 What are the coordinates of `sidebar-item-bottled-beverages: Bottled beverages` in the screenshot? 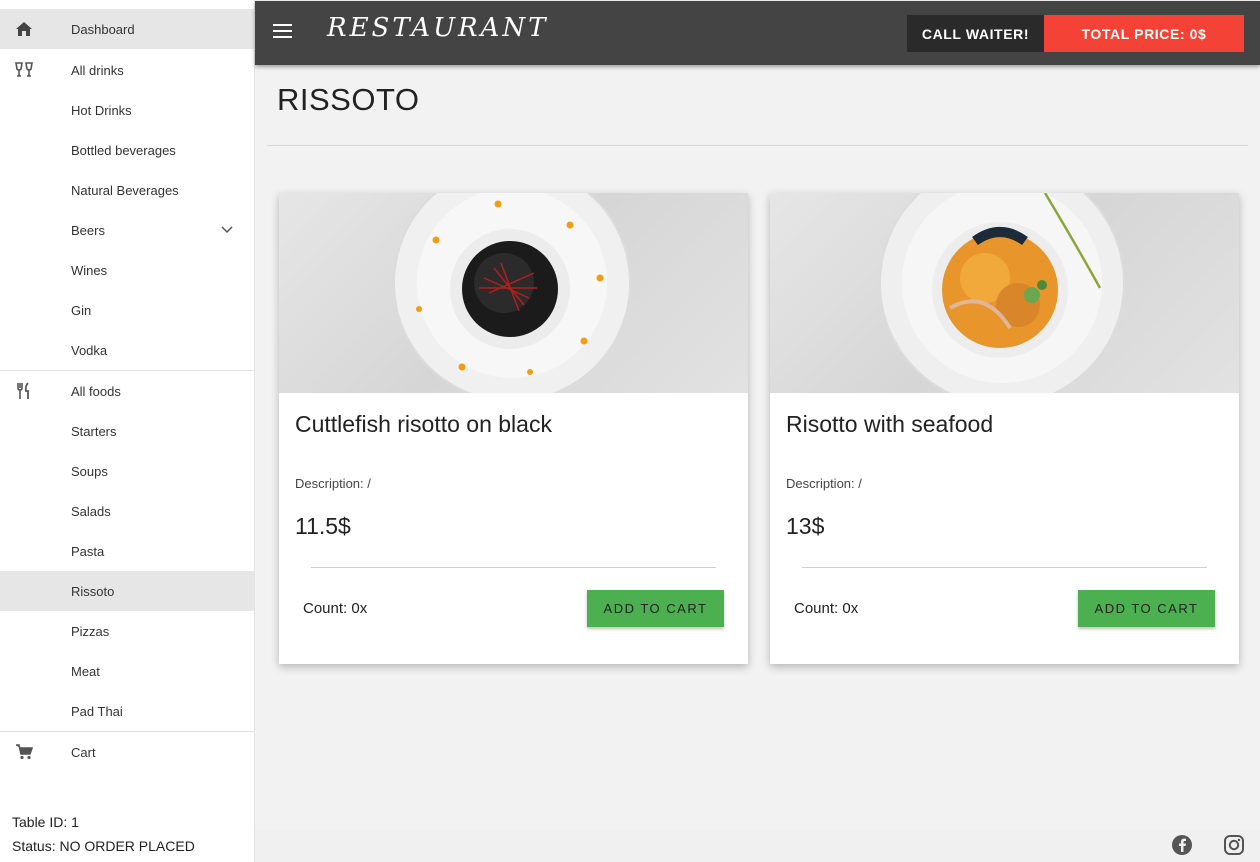 It's located at (127, 150).